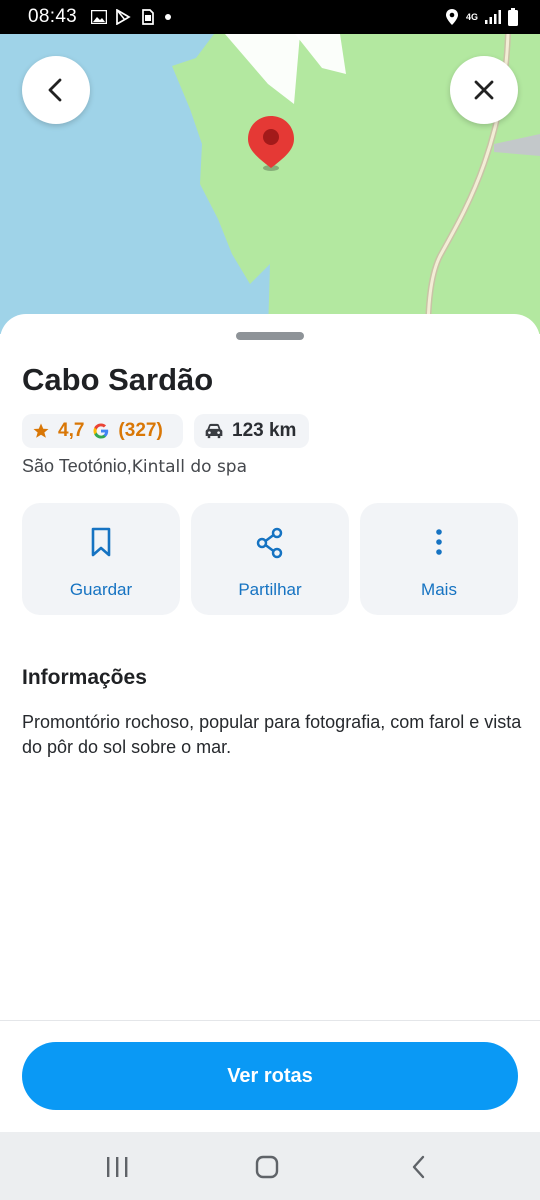 Image resolution: width=540 pixels, height=1200 pixels. What do you see at coordinates (189, 467) in the screenshot?
I see `address-extra: Kintall do spa` at bounding box center [189, 467].